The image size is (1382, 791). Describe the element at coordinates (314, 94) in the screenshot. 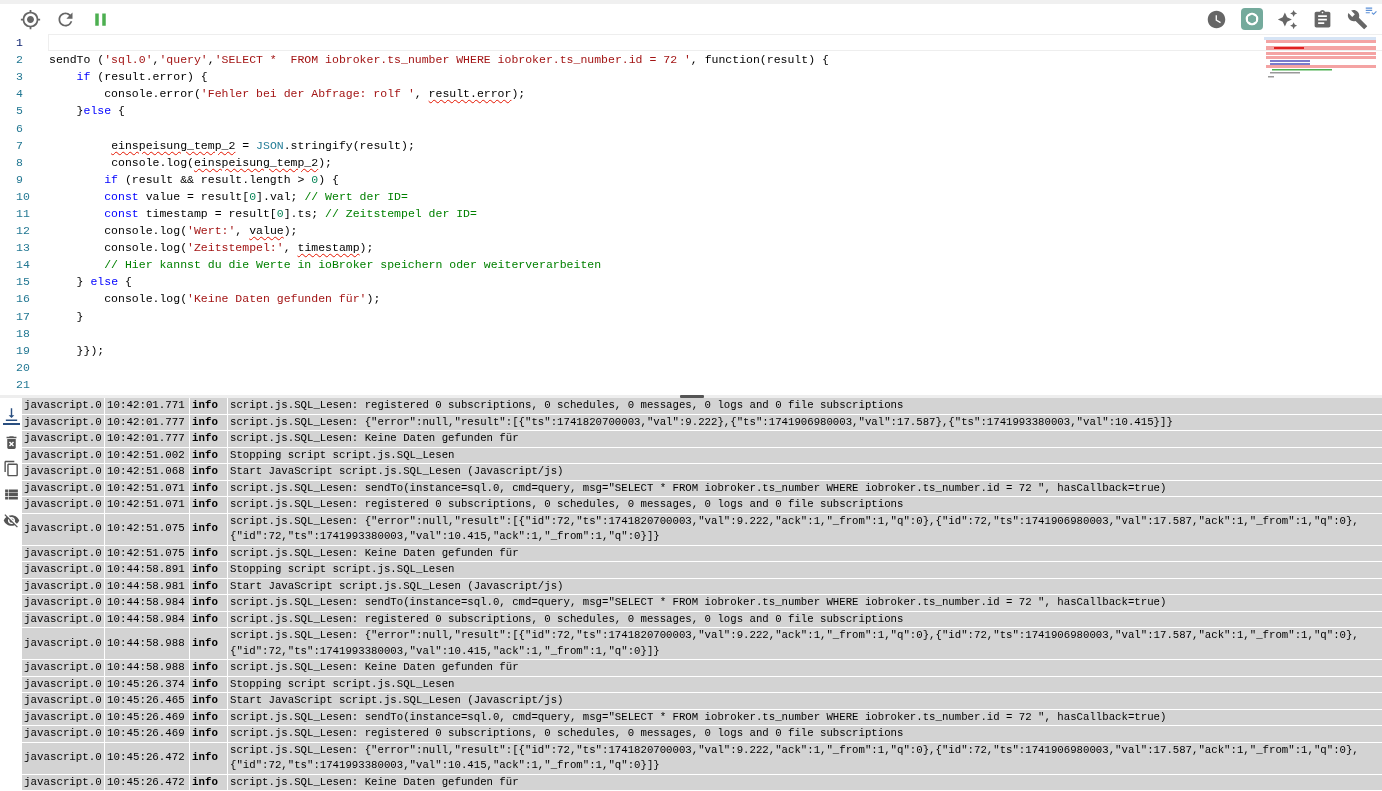

I see `code-line: console.error('Fehler bei der Abfrage: rolf ', result.error);` at that location.